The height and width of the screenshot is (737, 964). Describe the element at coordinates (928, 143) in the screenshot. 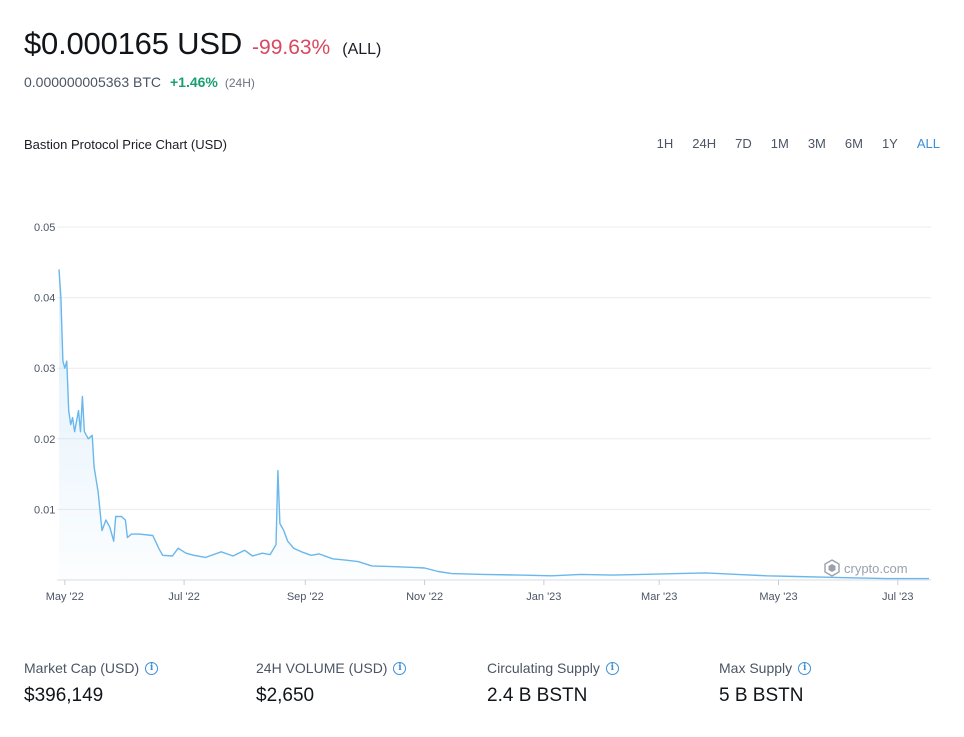

I see `range-button-all: ALL` at that location.